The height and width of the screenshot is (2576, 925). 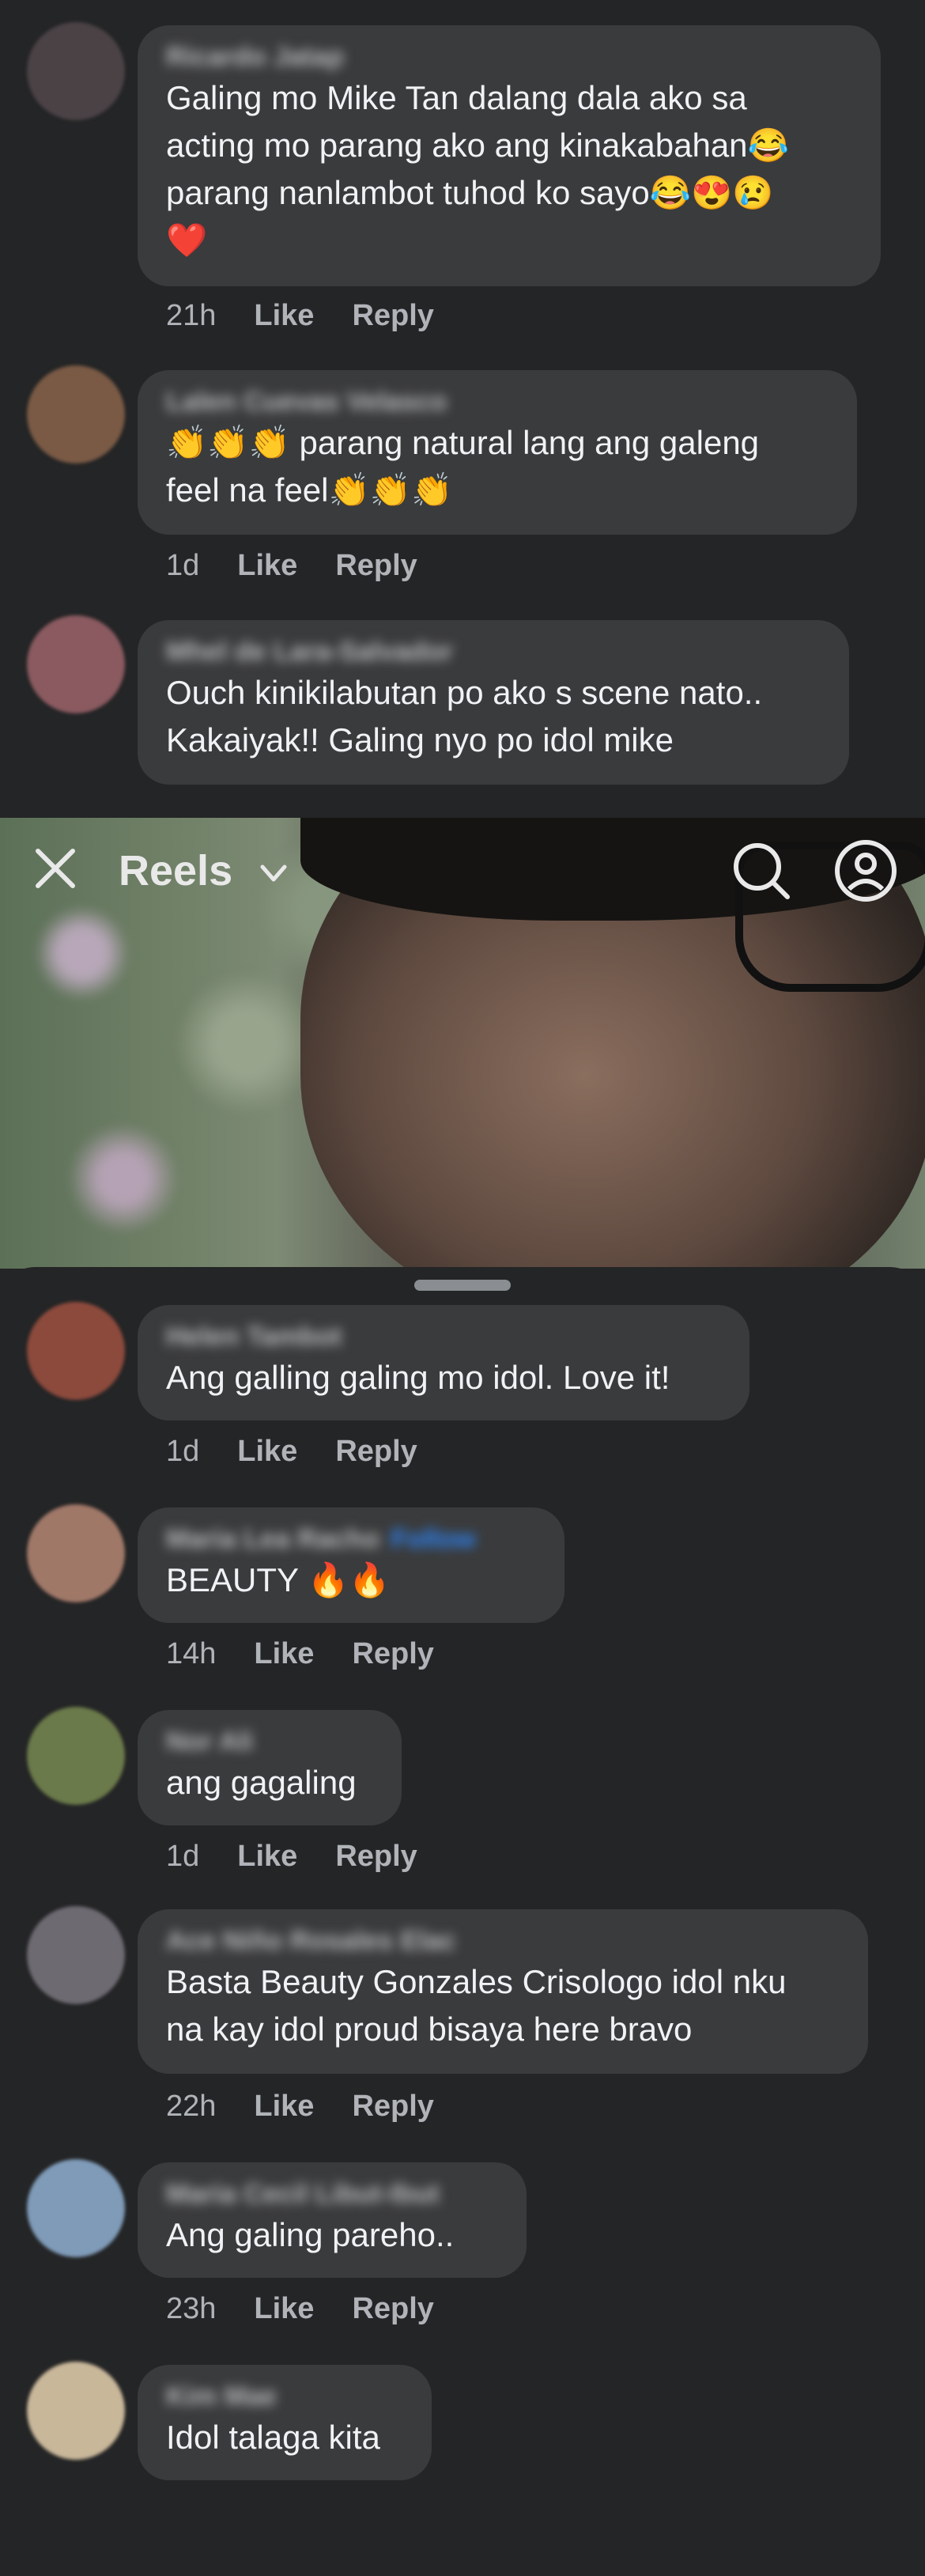 I want to click on close-icon, so click(x=55, y=868).